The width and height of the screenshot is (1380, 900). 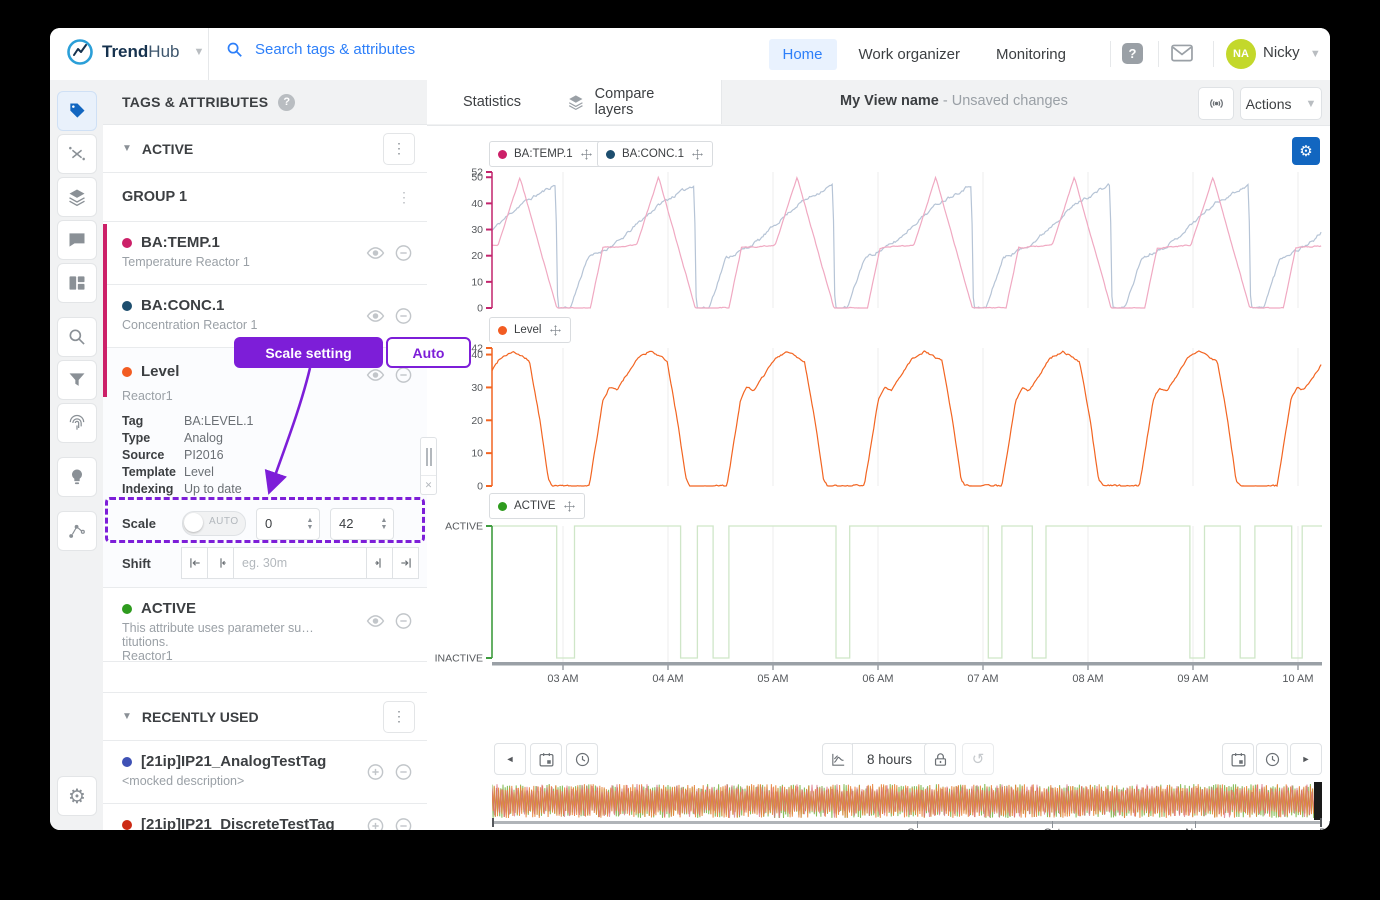 I want to click on user-menu: Nicky ▼, so click(x=1292, y=52).